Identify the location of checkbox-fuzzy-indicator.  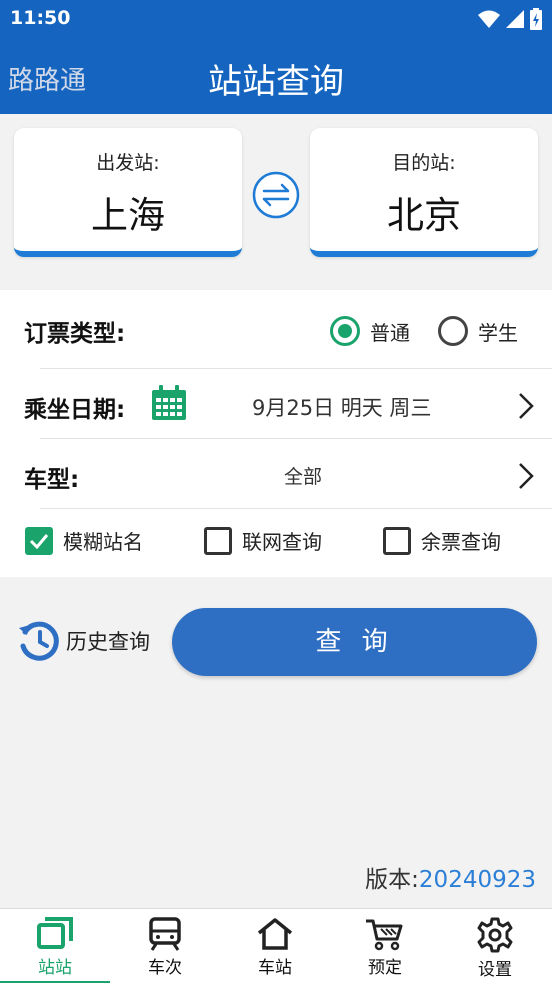
(39, 540).